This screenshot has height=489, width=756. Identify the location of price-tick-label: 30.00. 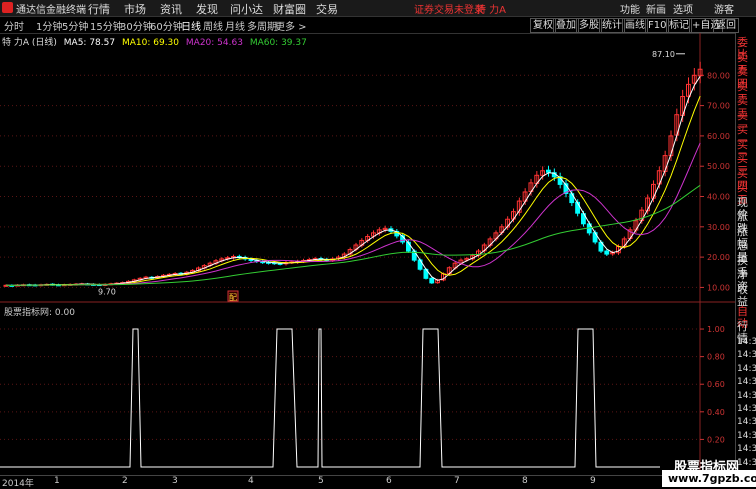
(718, 227).